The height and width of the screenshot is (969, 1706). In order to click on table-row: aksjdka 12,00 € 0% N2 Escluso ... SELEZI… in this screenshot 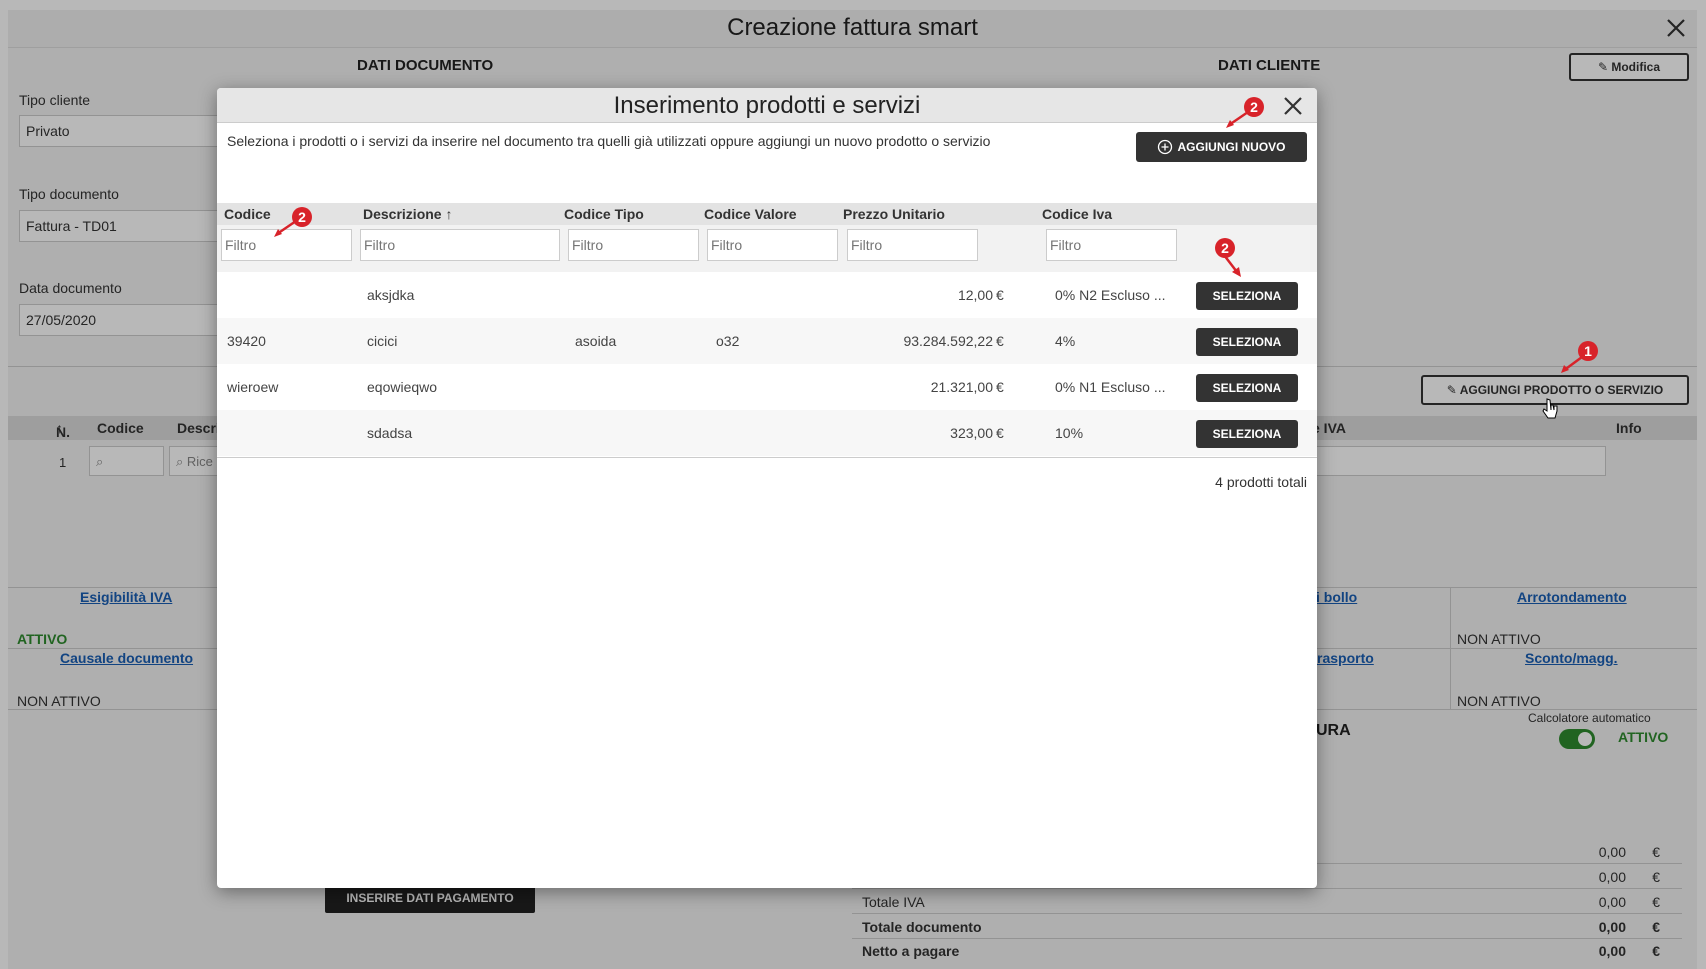, I will do `click(767, 295)`.